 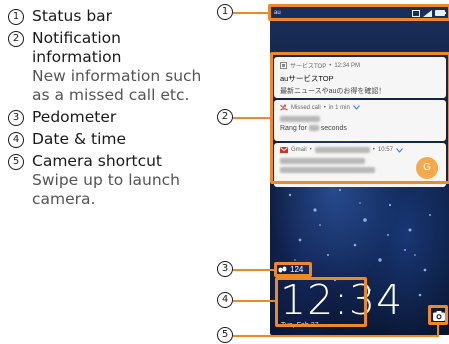 I want to click on callout-3: 3, so click(x=225, y=269).